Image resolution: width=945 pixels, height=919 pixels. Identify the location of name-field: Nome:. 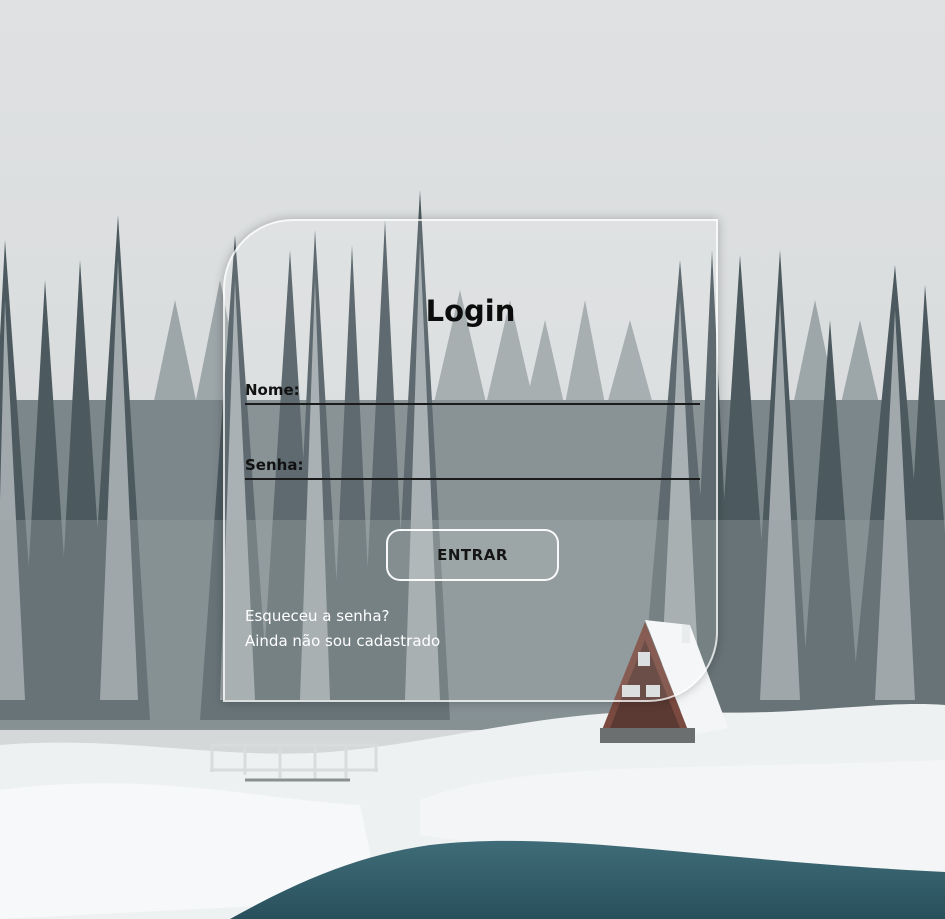
(474, 393).